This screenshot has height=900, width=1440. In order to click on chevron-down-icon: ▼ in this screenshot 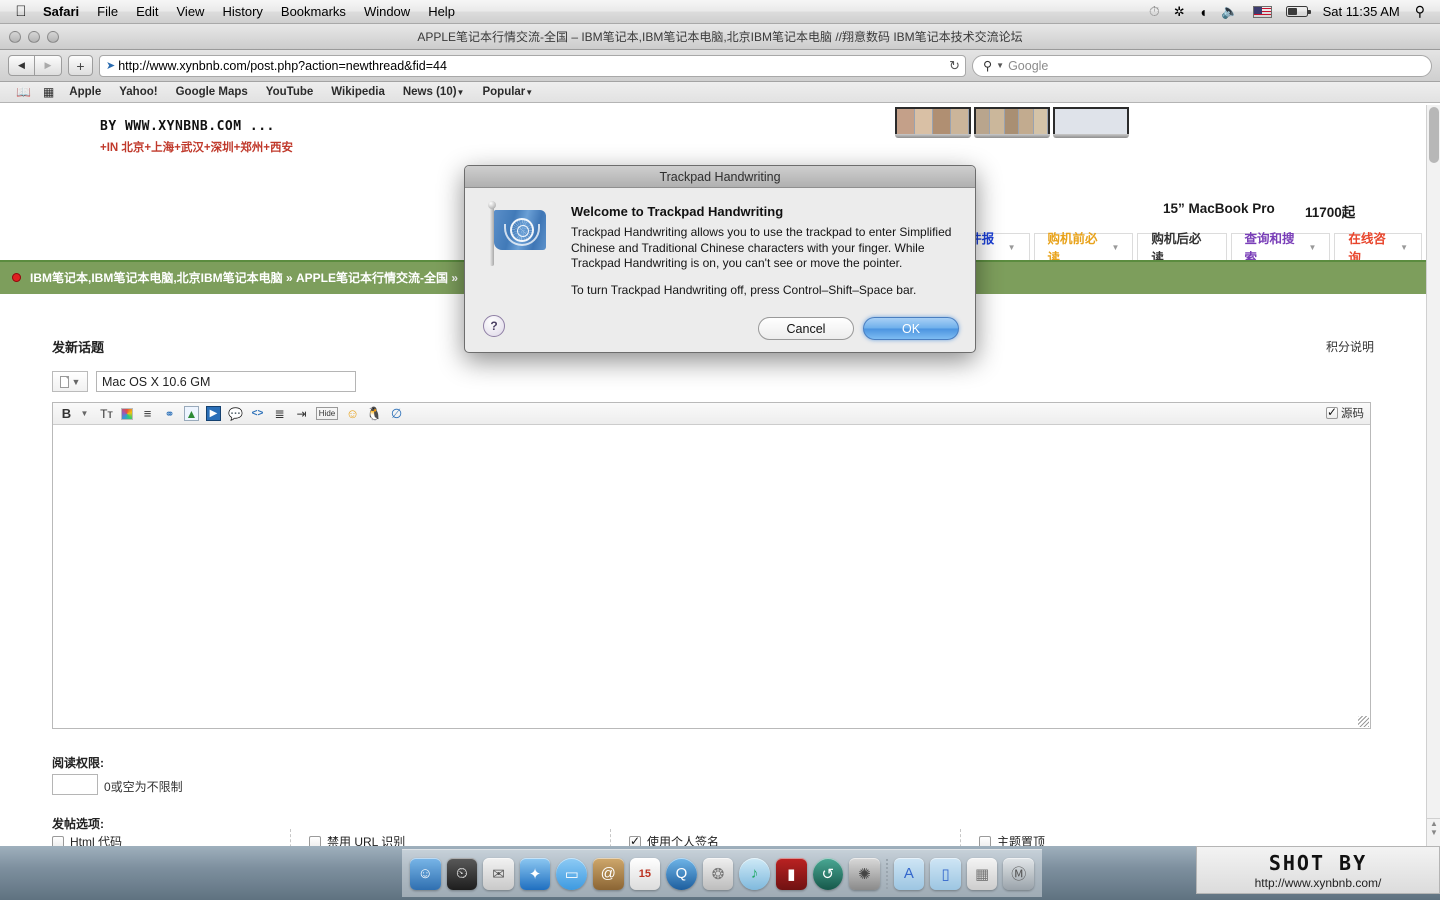, I will do `click(529, 92)`.